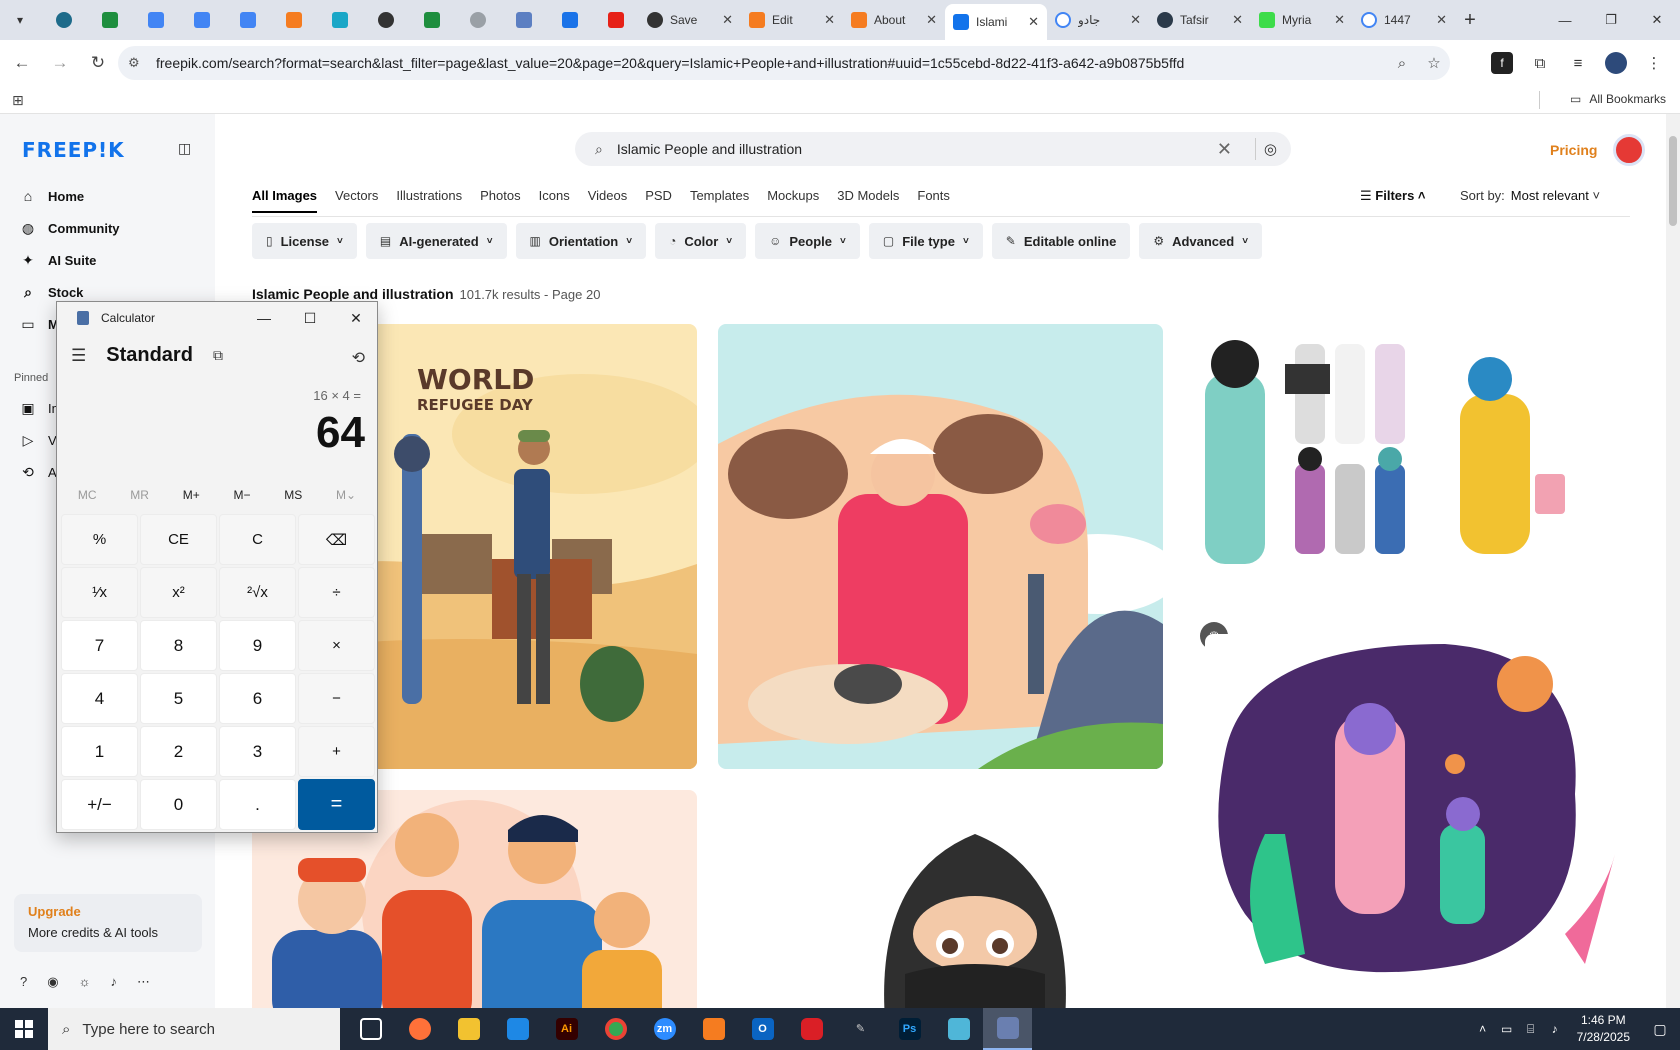 The height and width of the screenshot is (1050, 1680). What do you see at coordinates (18, 100) in the screenshot?
I see `apps-grid-icon: ⊞` at bounding box center [18, 100].